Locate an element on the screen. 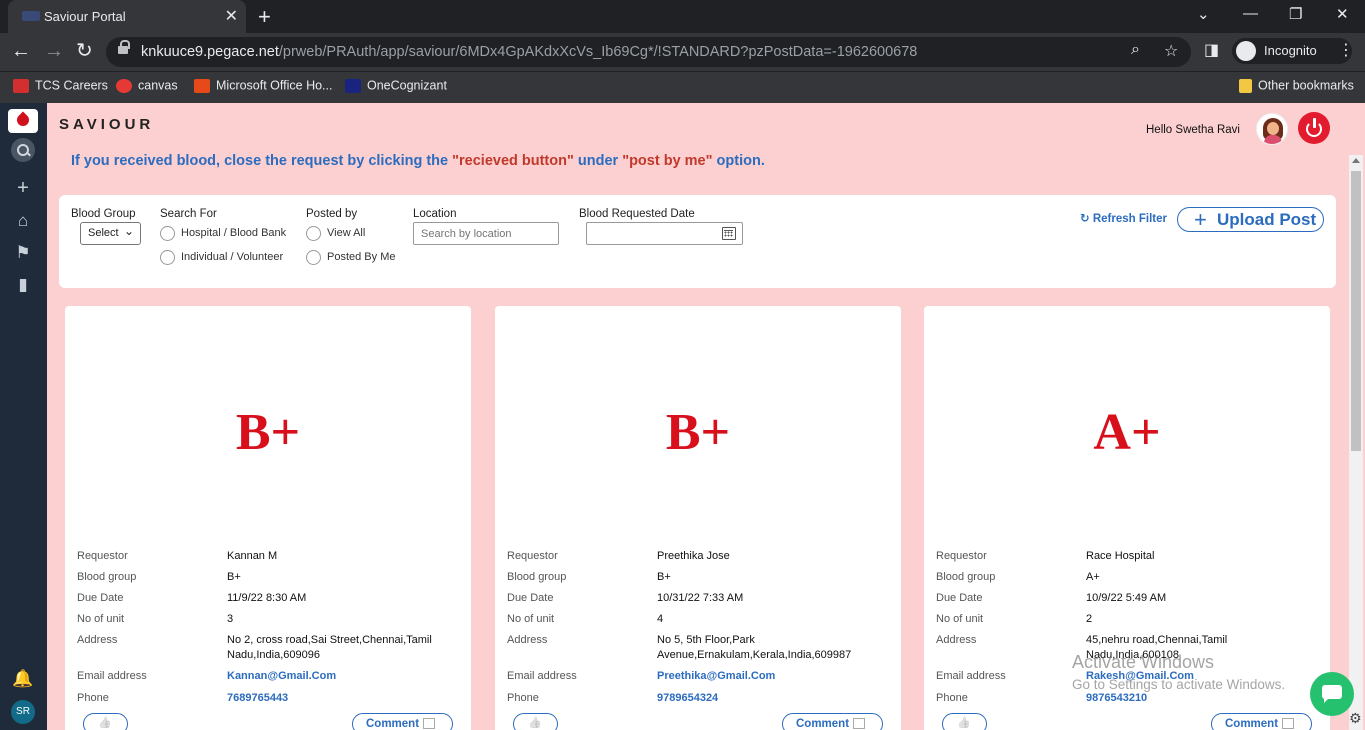  logout-power-icon is located at coordinates (1314, 128).